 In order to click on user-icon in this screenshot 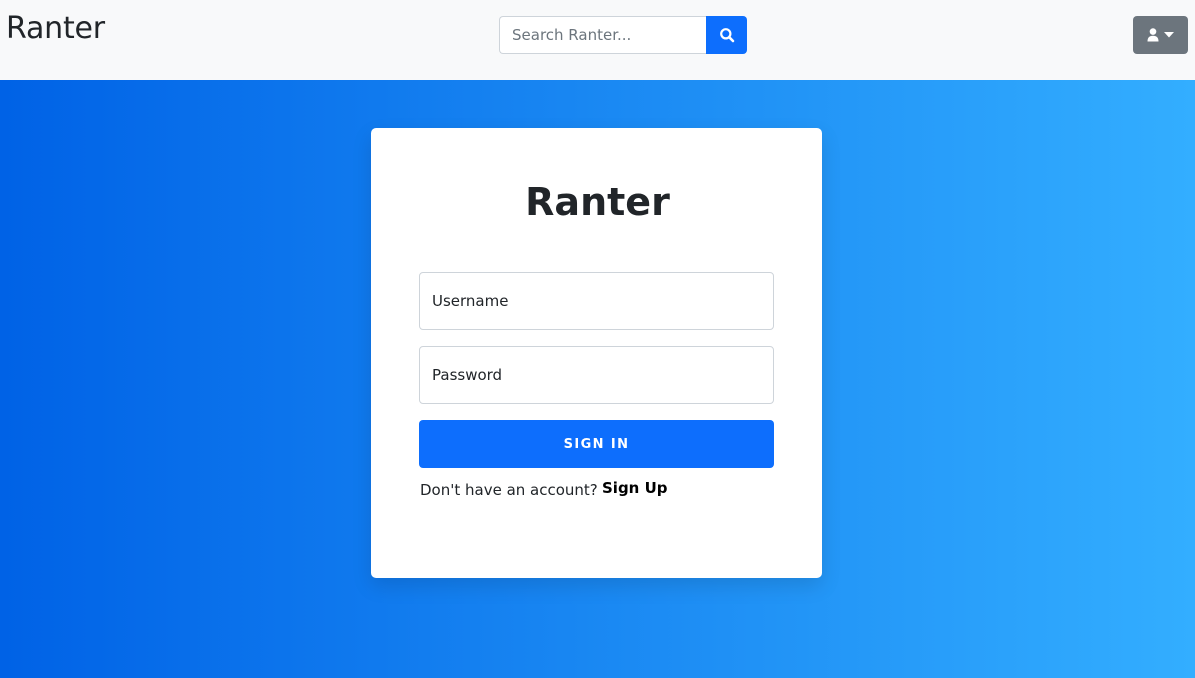, I will do `click(1153, 35)`.